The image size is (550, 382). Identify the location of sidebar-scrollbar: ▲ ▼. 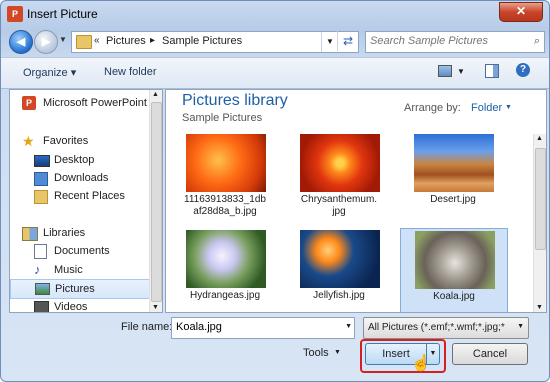
(155, 201).